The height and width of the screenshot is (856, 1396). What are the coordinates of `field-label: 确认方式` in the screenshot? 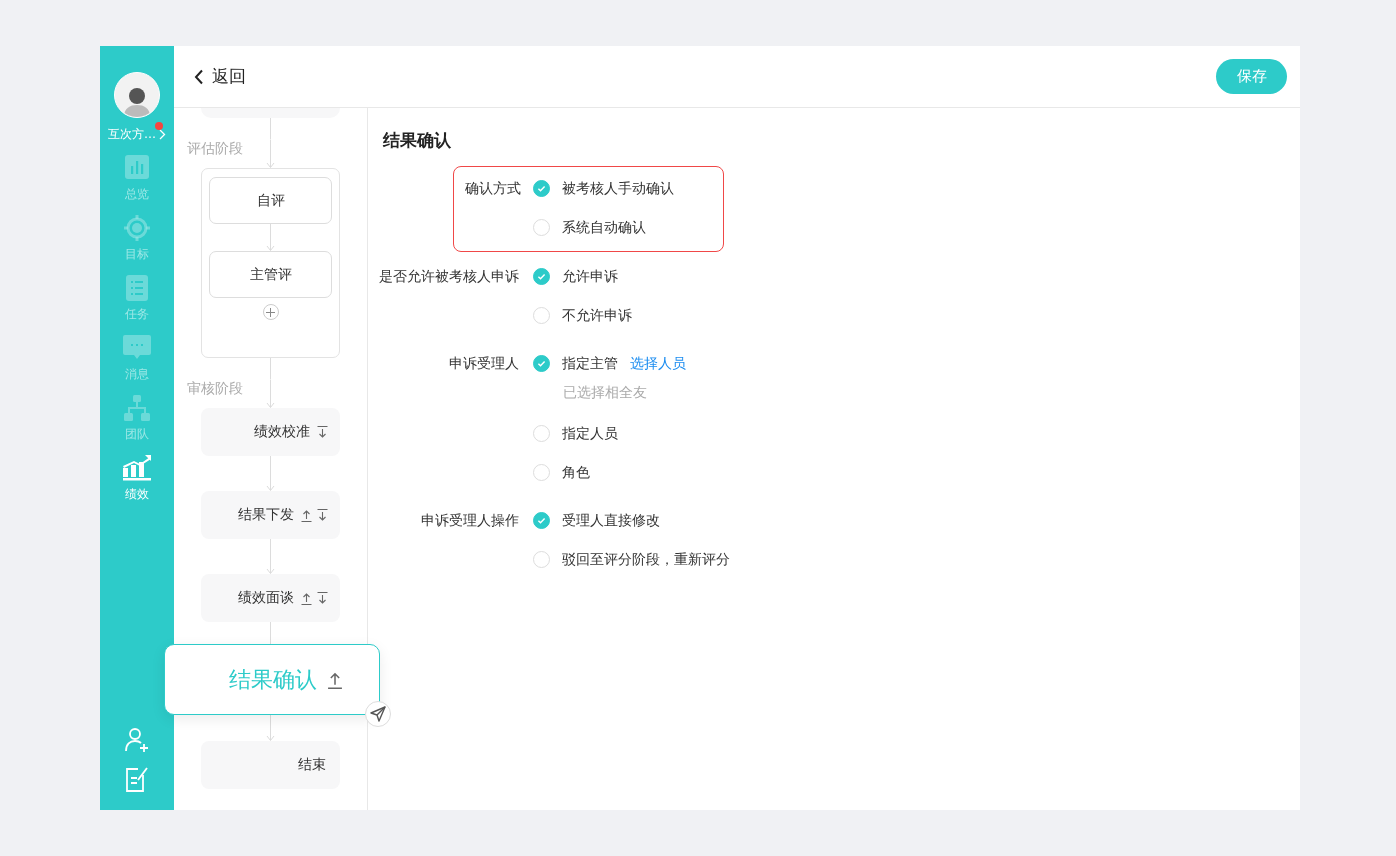 It's located at (493, 188).